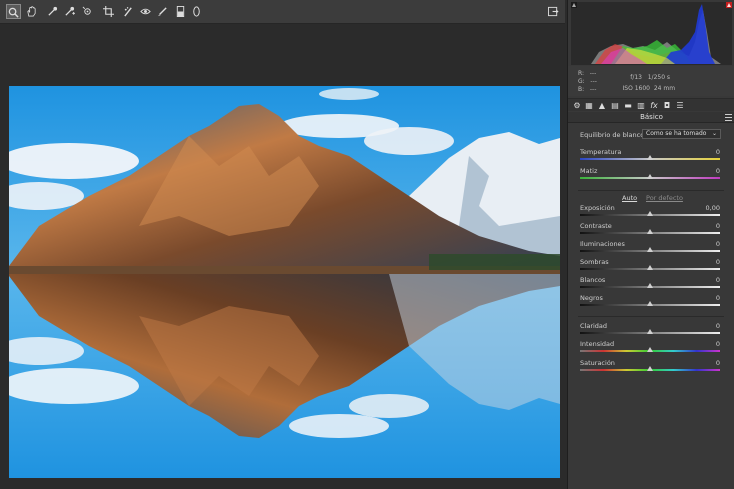  Describe the element at coordinates (587, 81) in the screenshot. I see `rgb-readout: R: --- G: --- B: ---` at that location.